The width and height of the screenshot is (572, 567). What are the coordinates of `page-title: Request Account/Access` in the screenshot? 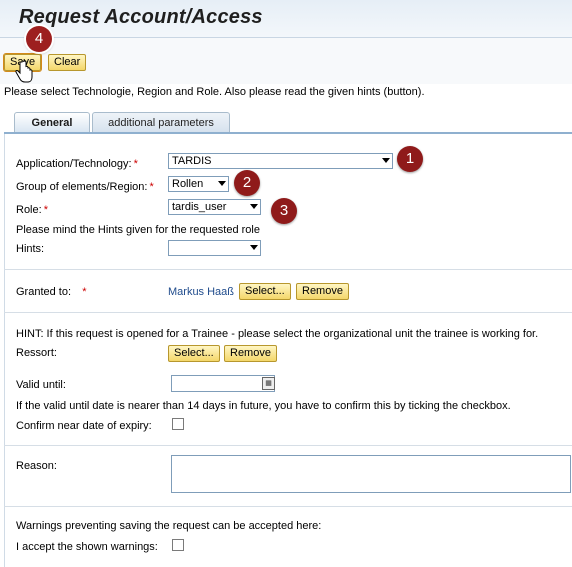 It's located at (141, 17).